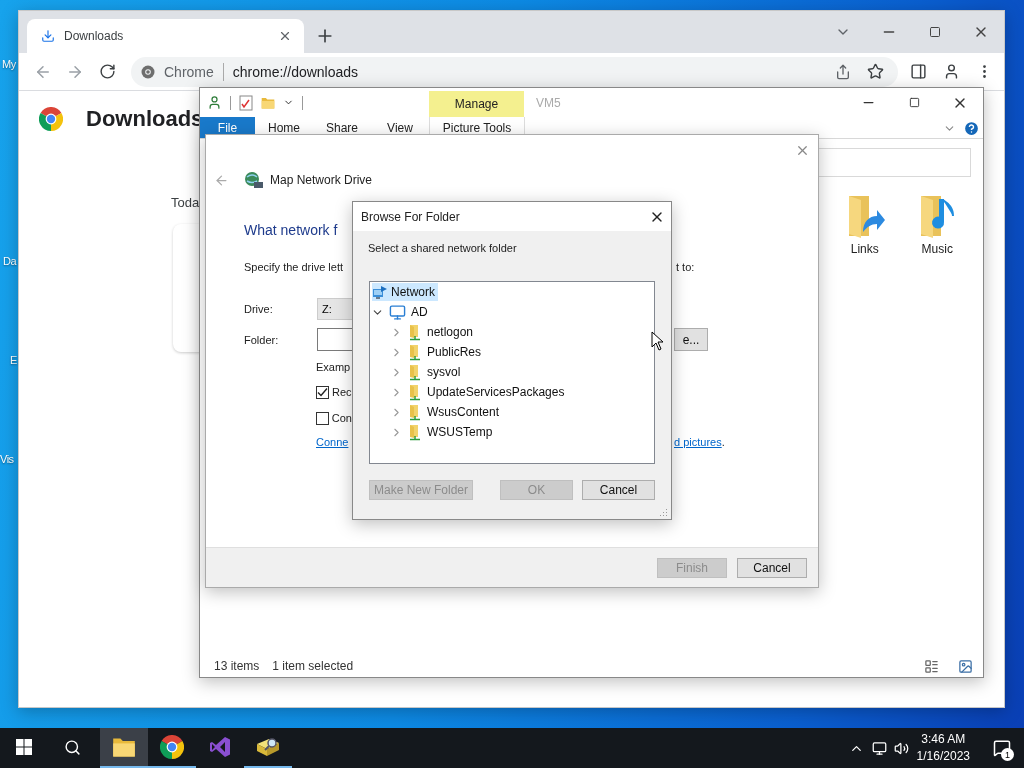 The image size is (1024, 768). I want to click on notification-icon, so click(1002, 748).